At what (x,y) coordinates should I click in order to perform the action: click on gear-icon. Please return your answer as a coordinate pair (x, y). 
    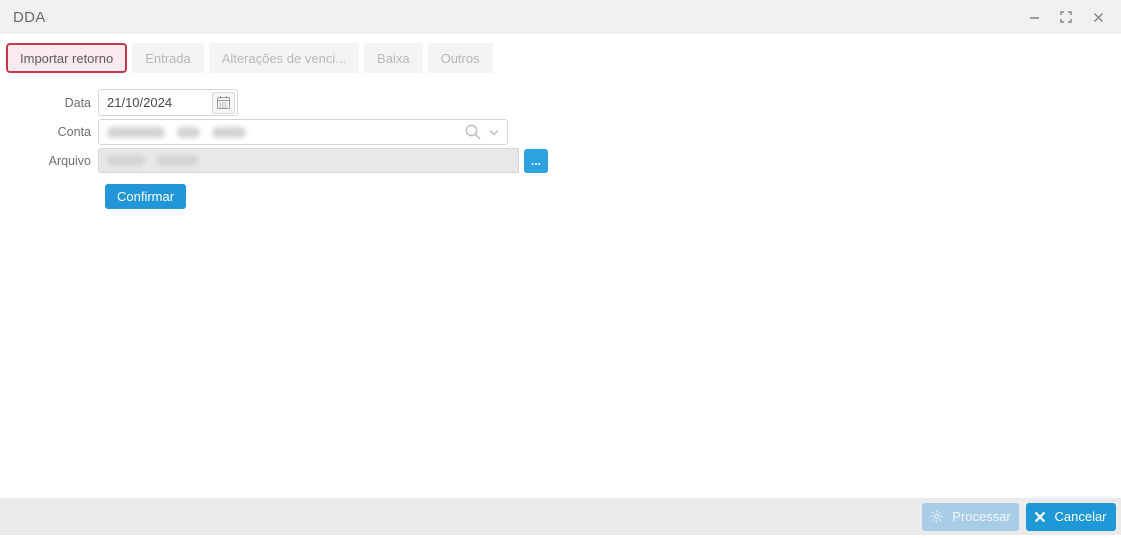
    Looking at the image, I should click on (936, 516).